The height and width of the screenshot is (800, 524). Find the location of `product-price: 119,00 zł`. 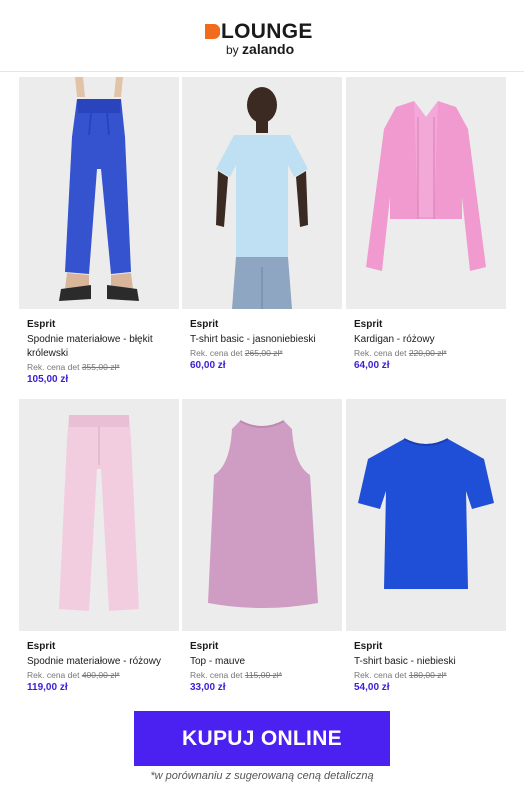

product-price: 119,00 zł is located at coordinates (47, 687).